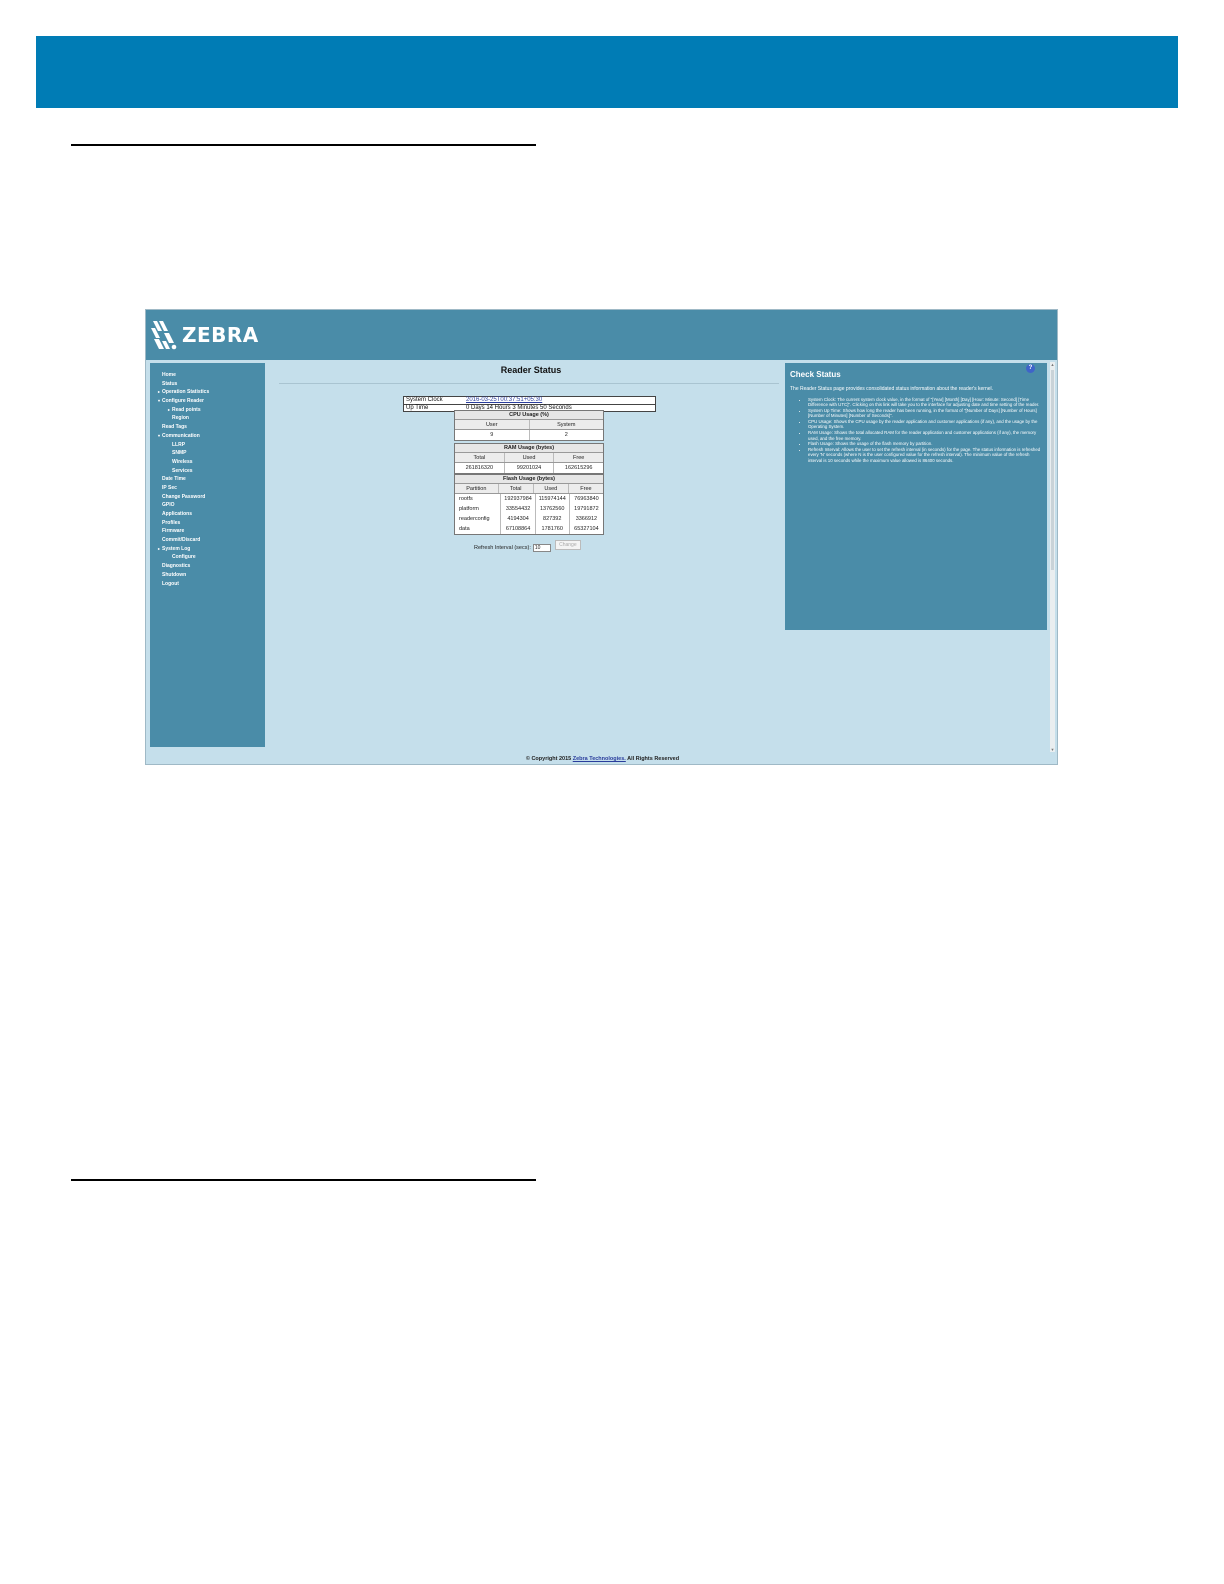 The image size is (1224, 1584). I want to click on sidebar-item-label: Firmware, so click(173, 531).